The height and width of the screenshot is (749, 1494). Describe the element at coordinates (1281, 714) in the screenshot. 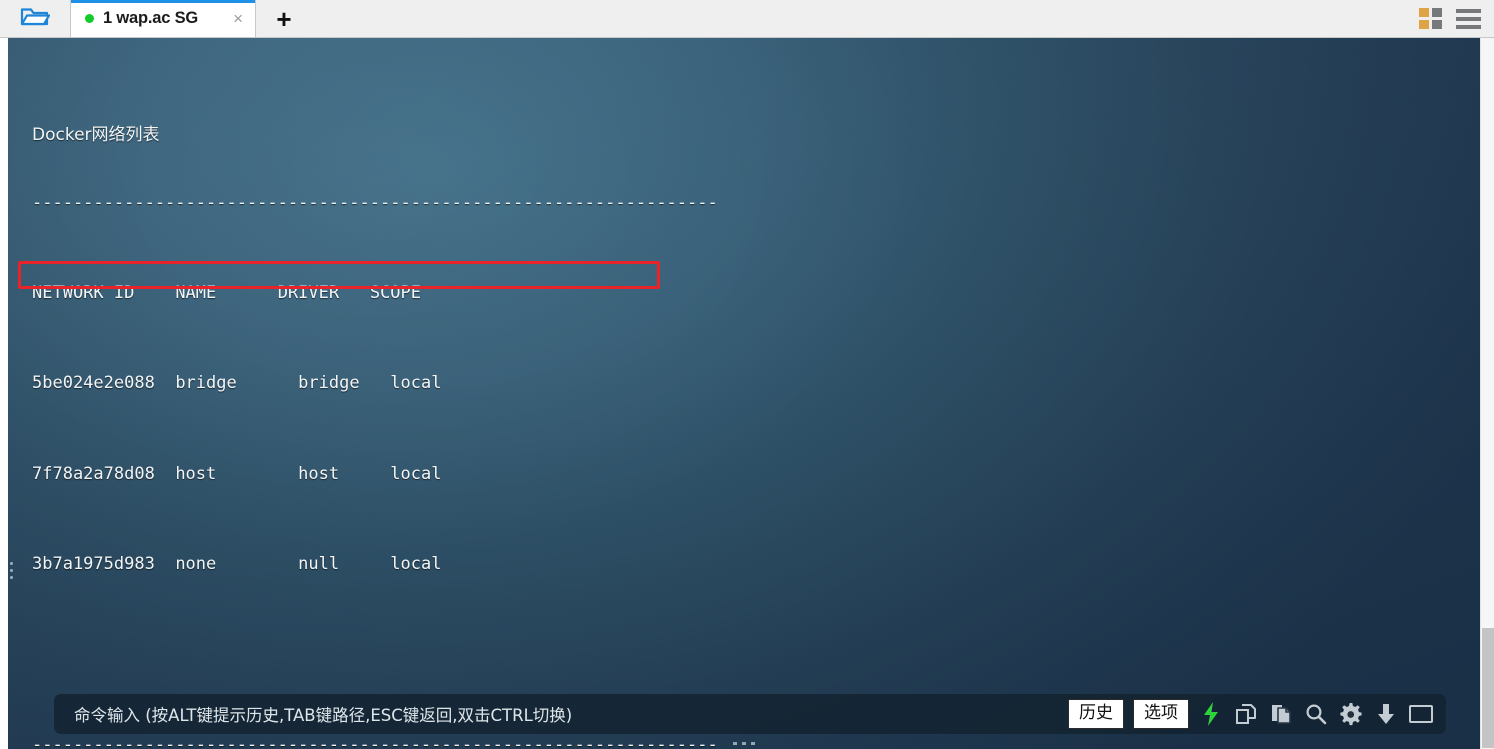

I see `paste-icon` at that location.